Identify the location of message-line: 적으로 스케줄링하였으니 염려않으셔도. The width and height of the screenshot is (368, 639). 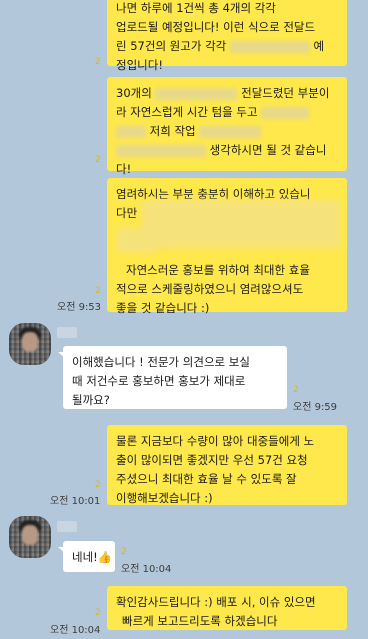
(210, 289).